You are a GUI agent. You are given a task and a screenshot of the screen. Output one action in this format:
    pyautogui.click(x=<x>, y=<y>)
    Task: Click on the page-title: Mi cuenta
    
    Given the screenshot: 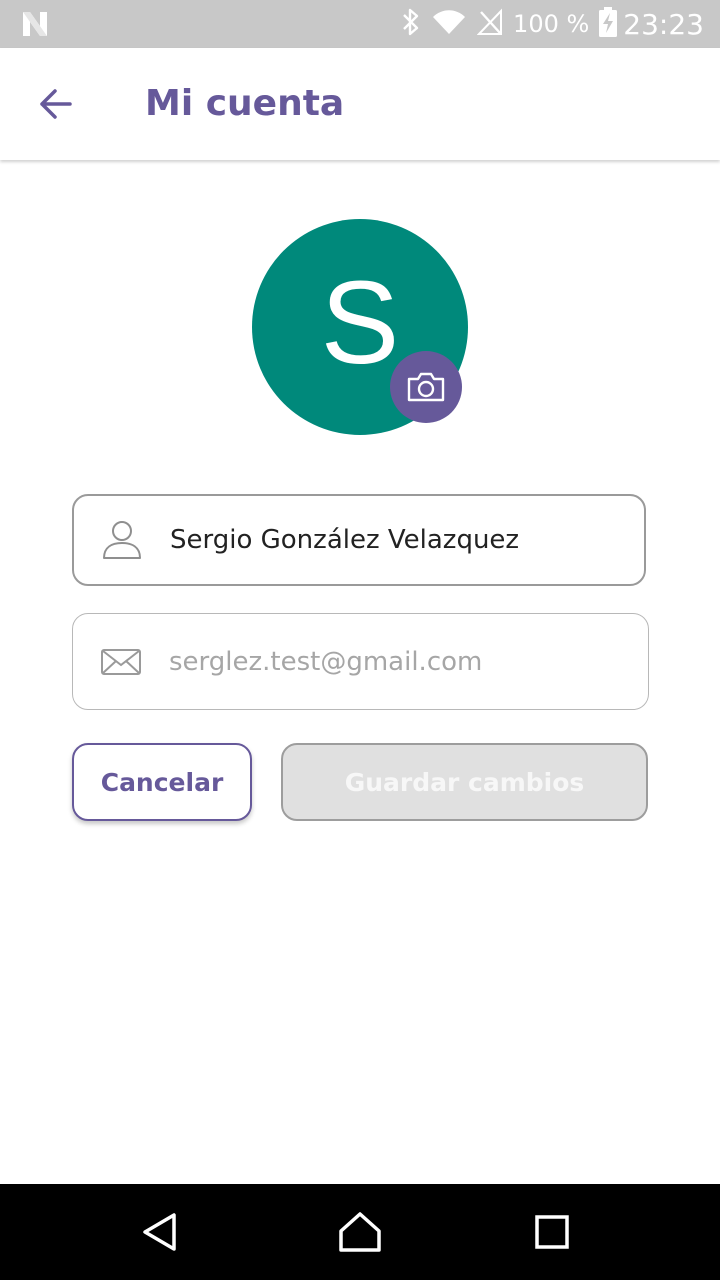 What is the action you would take?
    pyautogui.click(x=245, y=103)
    